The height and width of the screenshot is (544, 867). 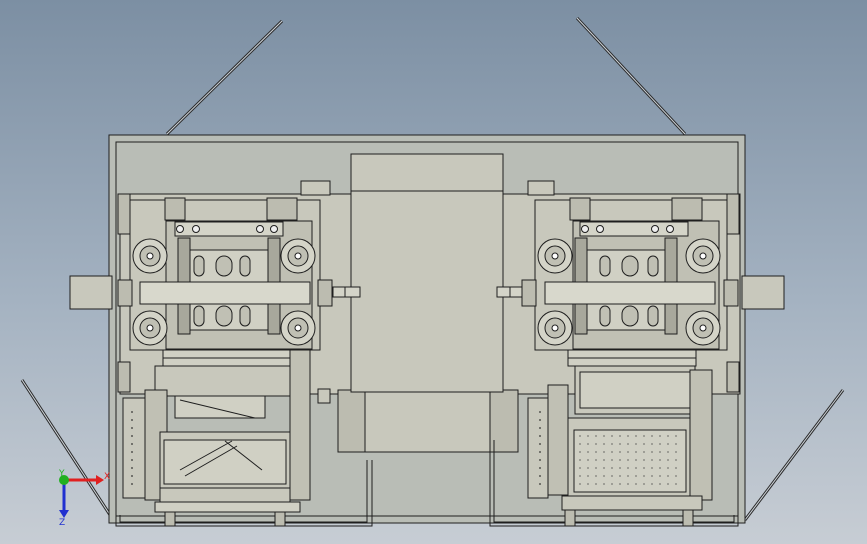 I want to click on right-shaft, so click(x=763, y=292).